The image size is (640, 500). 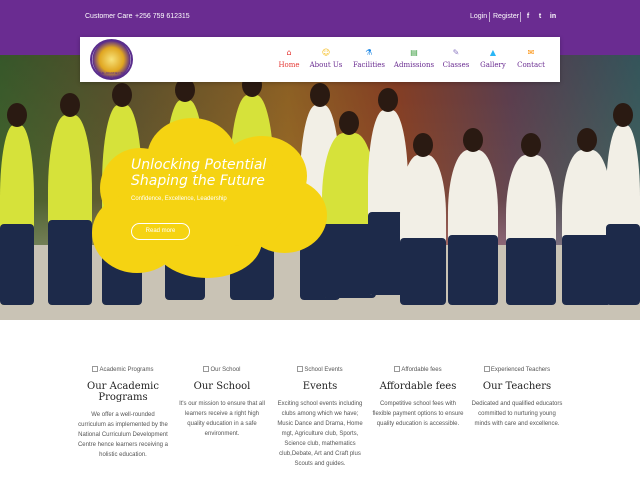 I want to click on nav-admissions: ▤ Admissions, so click(x=414, y=58).